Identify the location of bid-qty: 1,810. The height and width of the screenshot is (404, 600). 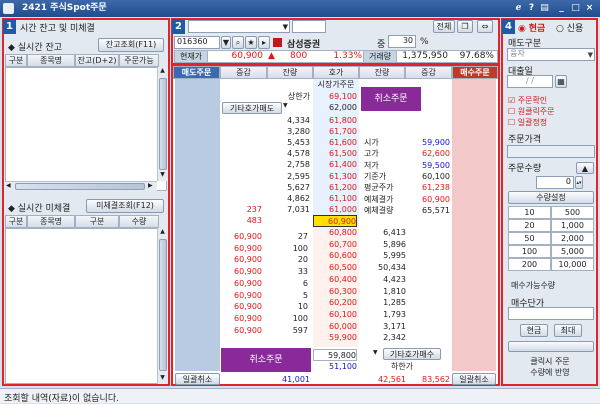
(384, 292).